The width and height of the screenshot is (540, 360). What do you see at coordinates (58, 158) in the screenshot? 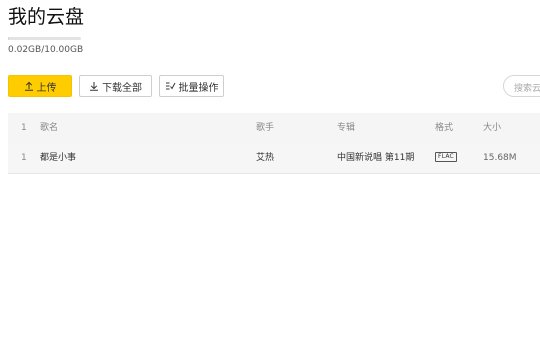
I see `song-name: 都是小事` at bounding box center [58, 158].